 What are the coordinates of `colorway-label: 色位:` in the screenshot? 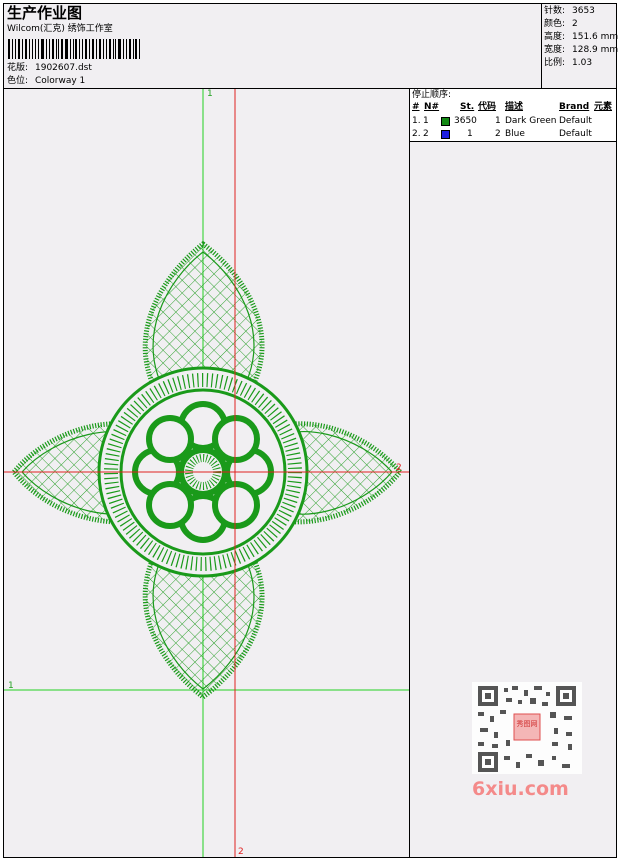 It's located at (18, 81).